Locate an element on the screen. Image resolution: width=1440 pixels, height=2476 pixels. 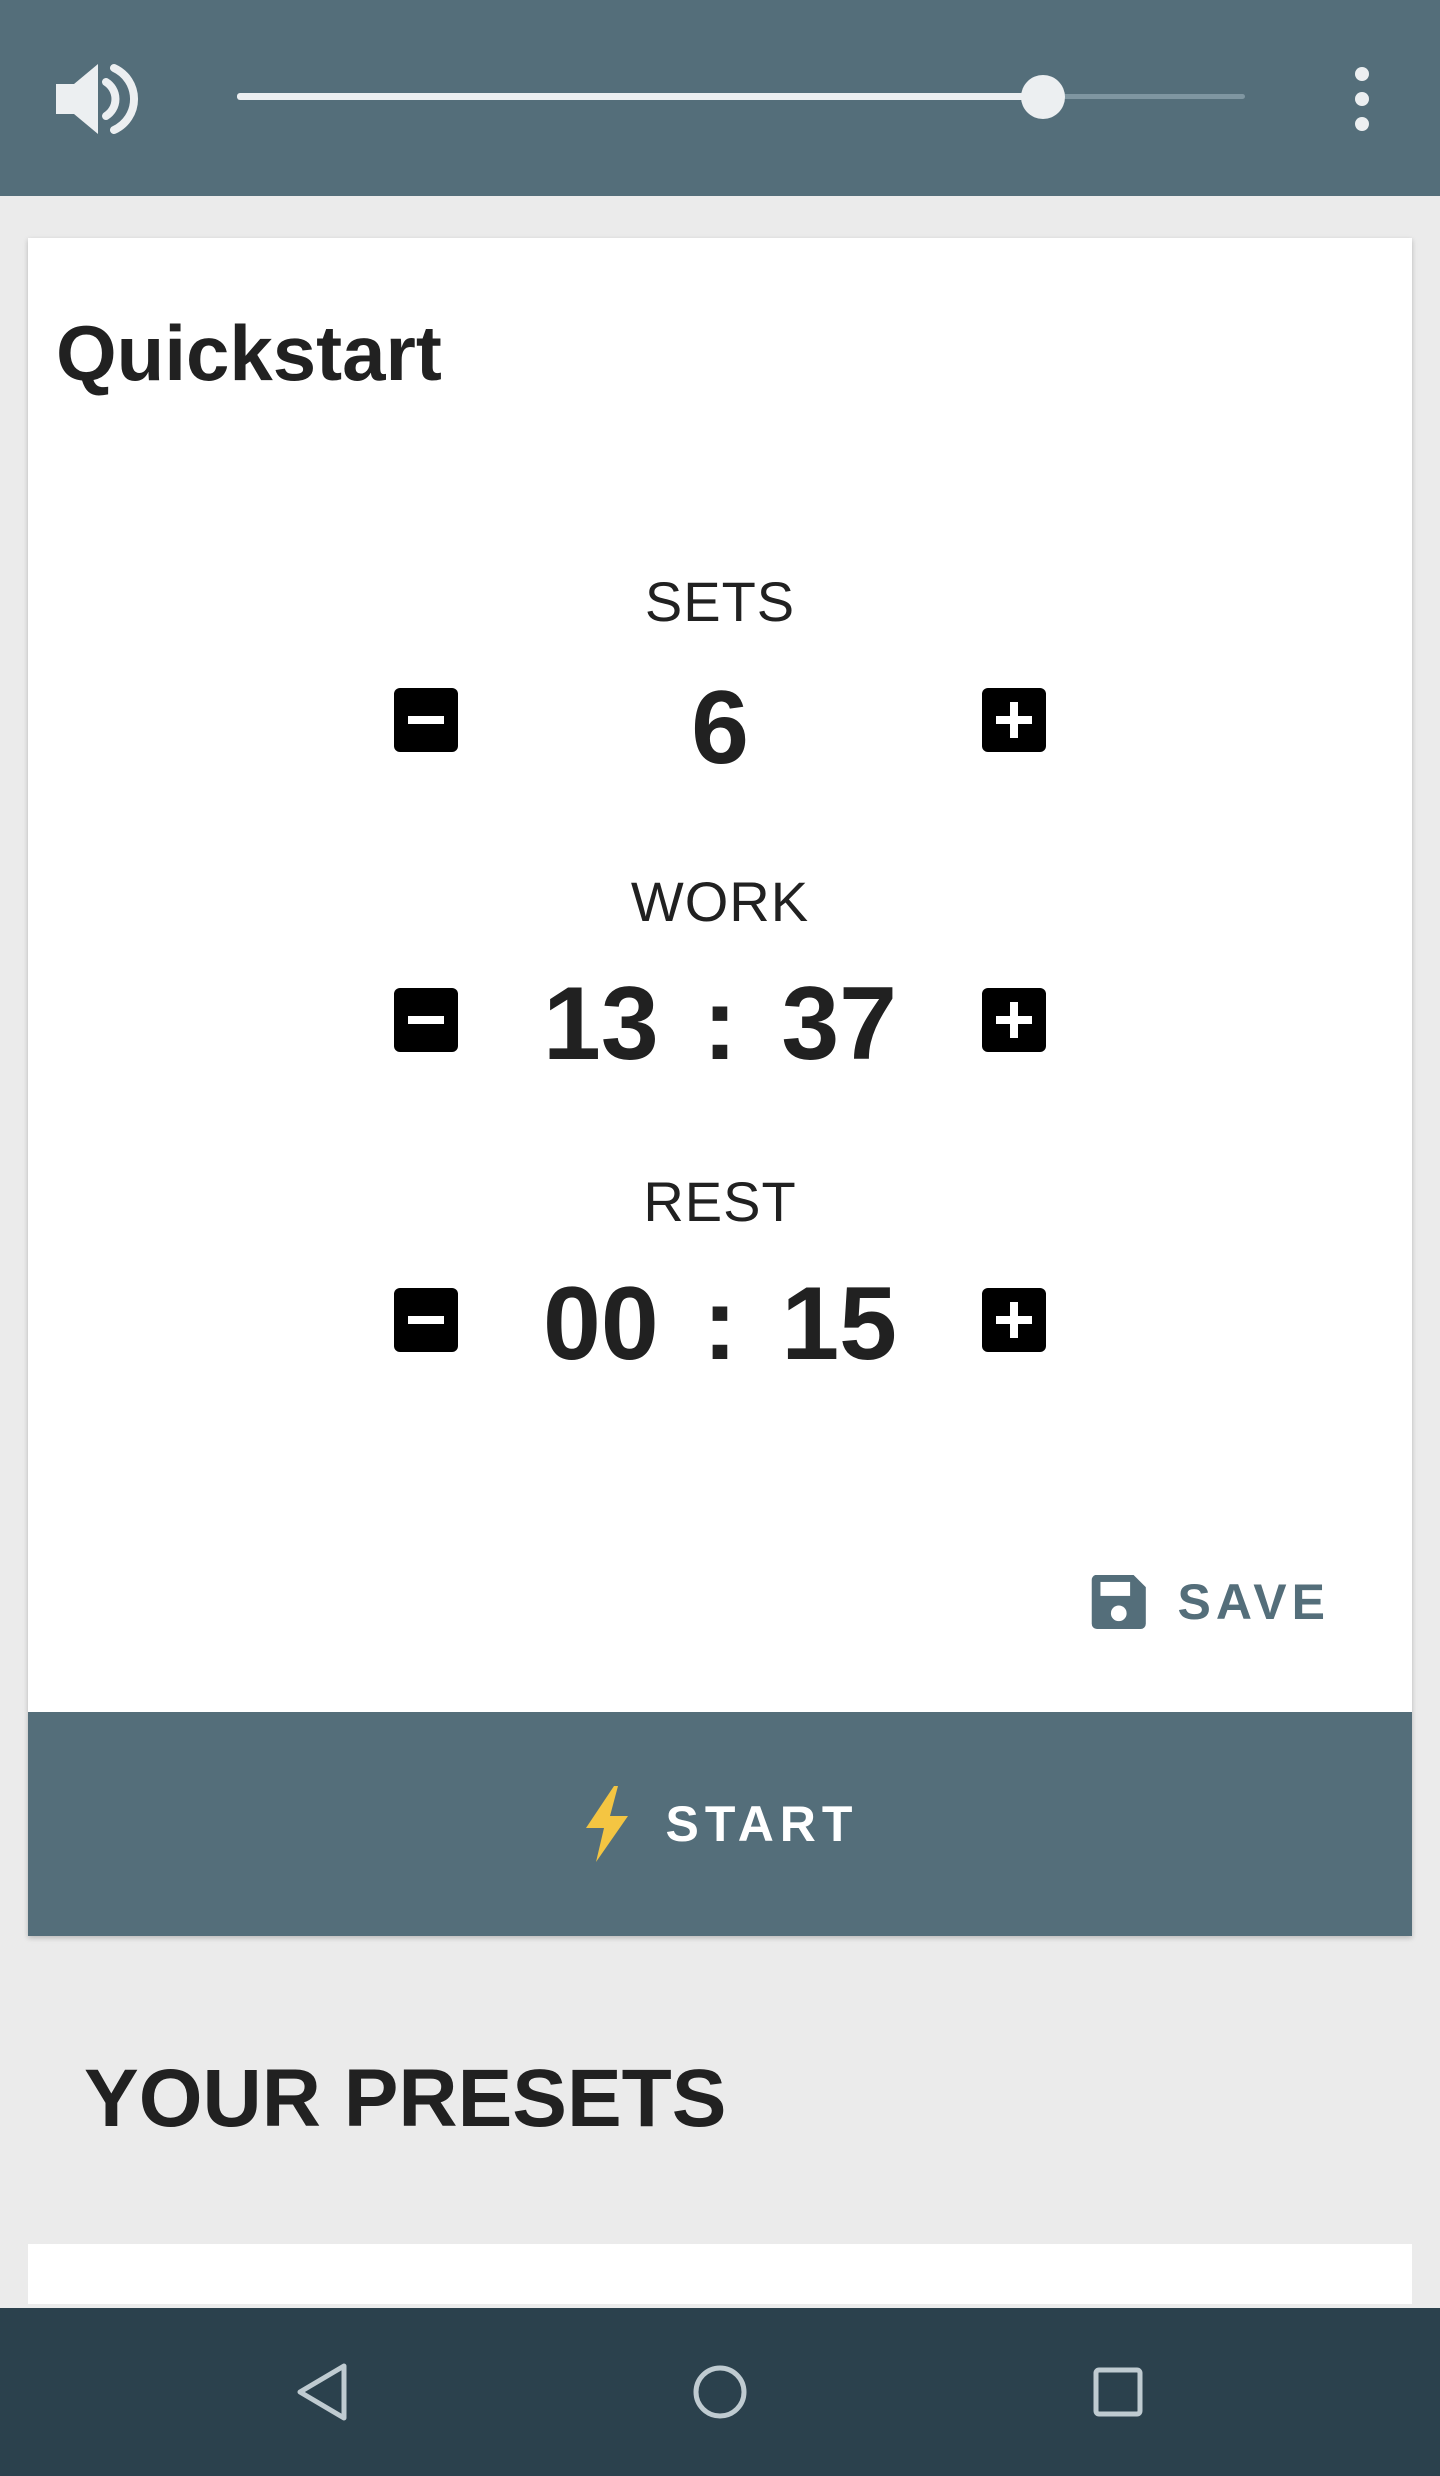
system-nav-bar is located at coordinates (720, 2392).